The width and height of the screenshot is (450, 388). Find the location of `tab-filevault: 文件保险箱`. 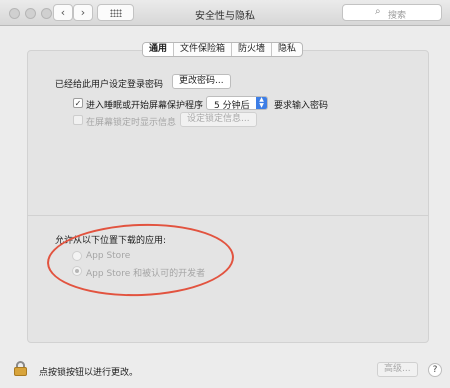

tab-filevault: 文件保险箱 is located at coordinates (203, 49).